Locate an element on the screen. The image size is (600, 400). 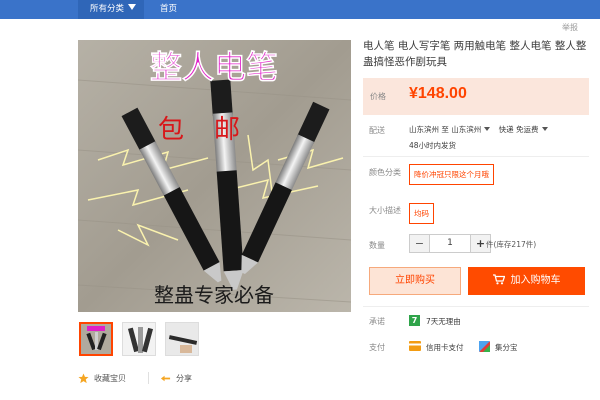
price-value: ¥148.00 is located at coordinates (438, 93).